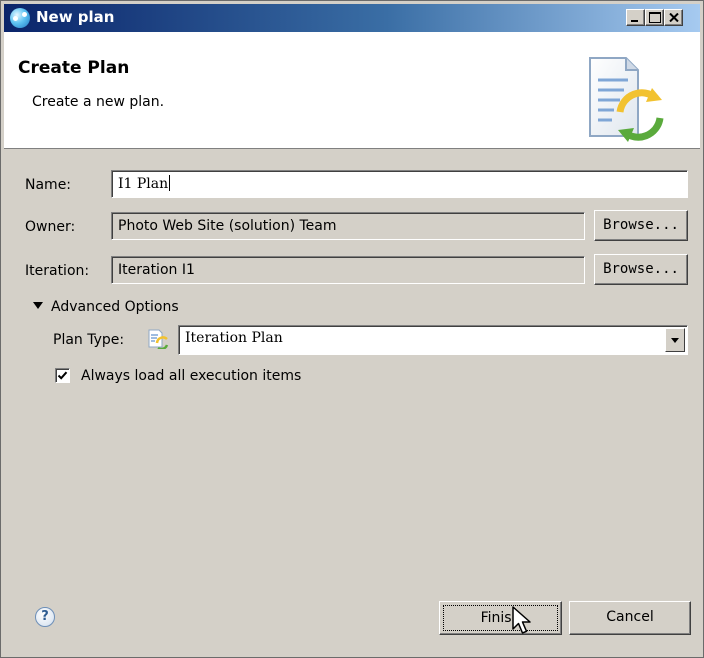 The width and height of the screenshot is (704, 658). What do you see at coordinates (352, 18) in the screenshot?
I see `title-bar: New plan` at bounding box center [352, 18].